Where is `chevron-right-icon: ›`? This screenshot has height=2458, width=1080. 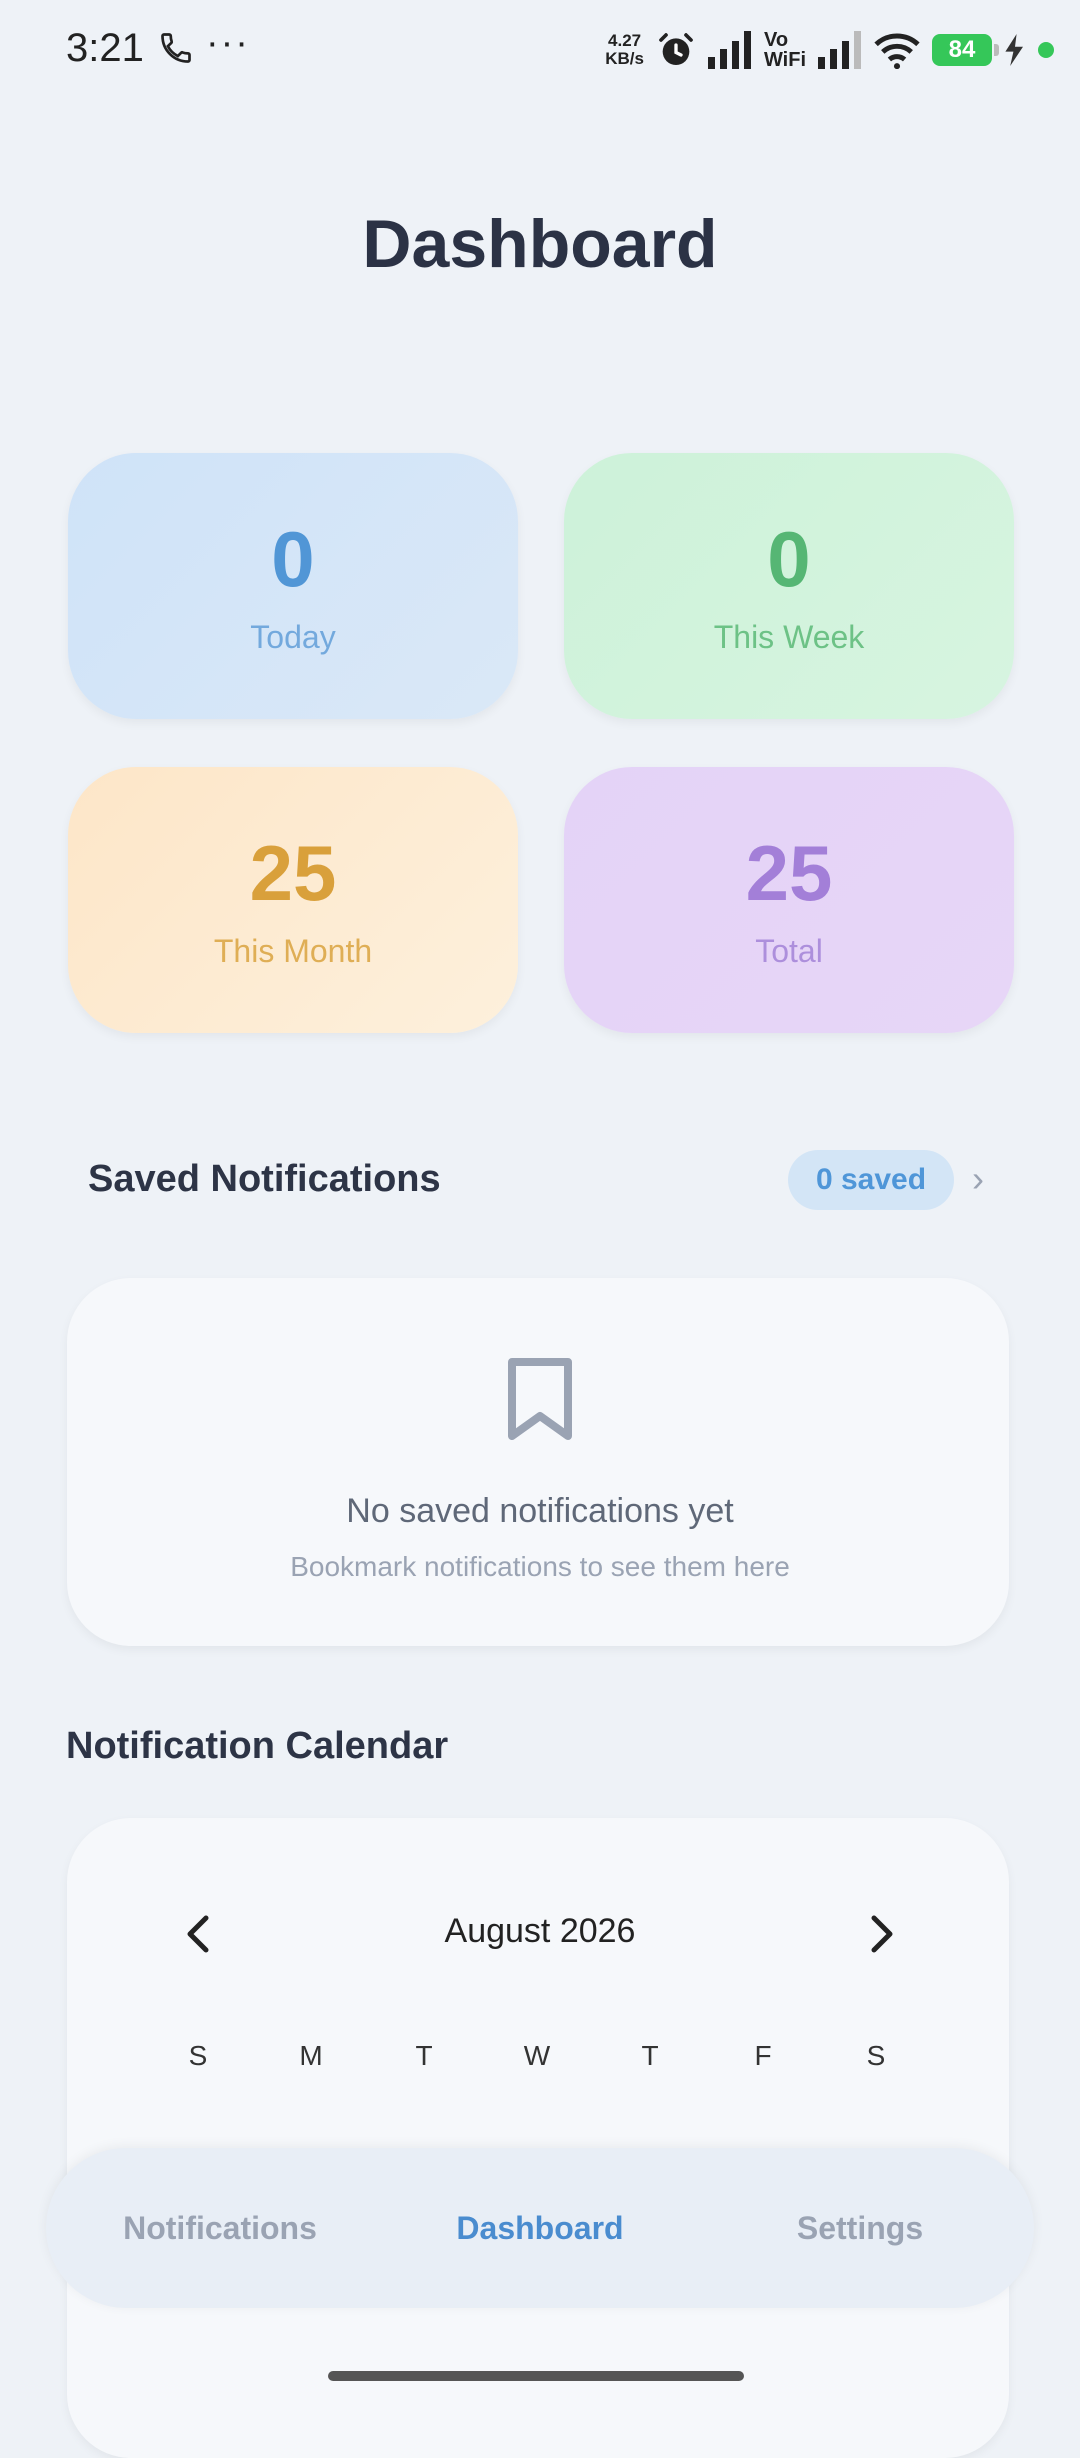 chevron-right-icon: › is located at coordinates (978, 1179).